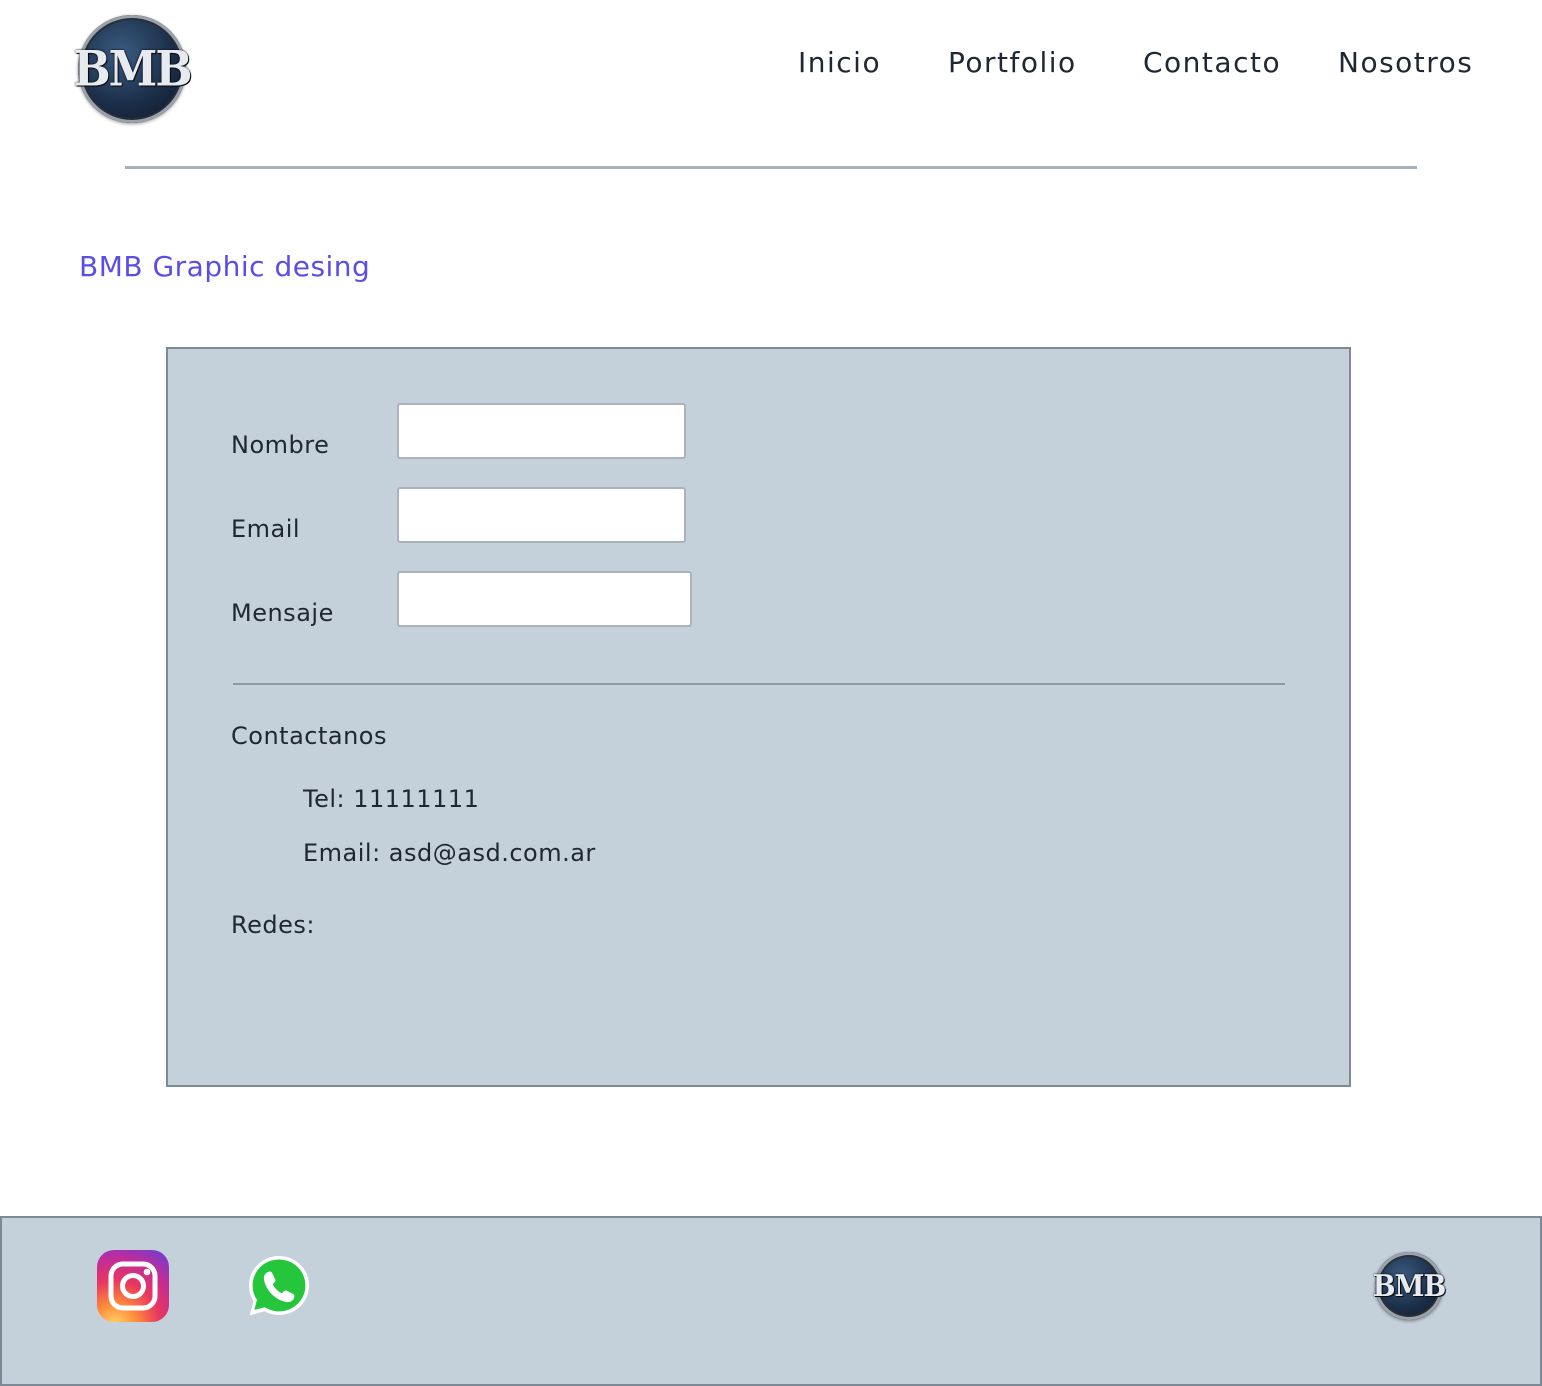  I want to click on name-input, so click(541, 431).